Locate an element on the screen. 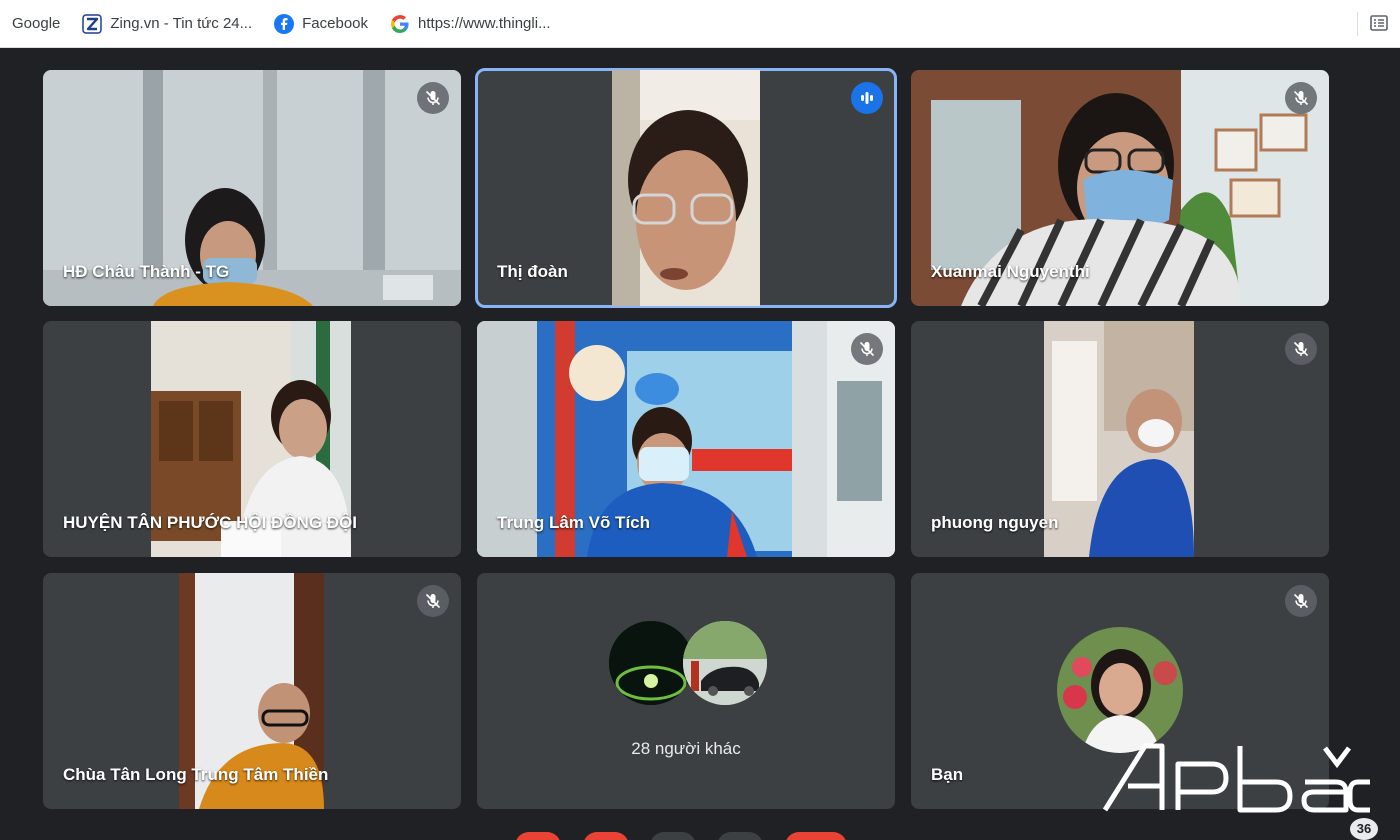 The width and height of the screenshot is (1400, 840). participant-name: Thị đoàn is located at coordinates (532, 271).